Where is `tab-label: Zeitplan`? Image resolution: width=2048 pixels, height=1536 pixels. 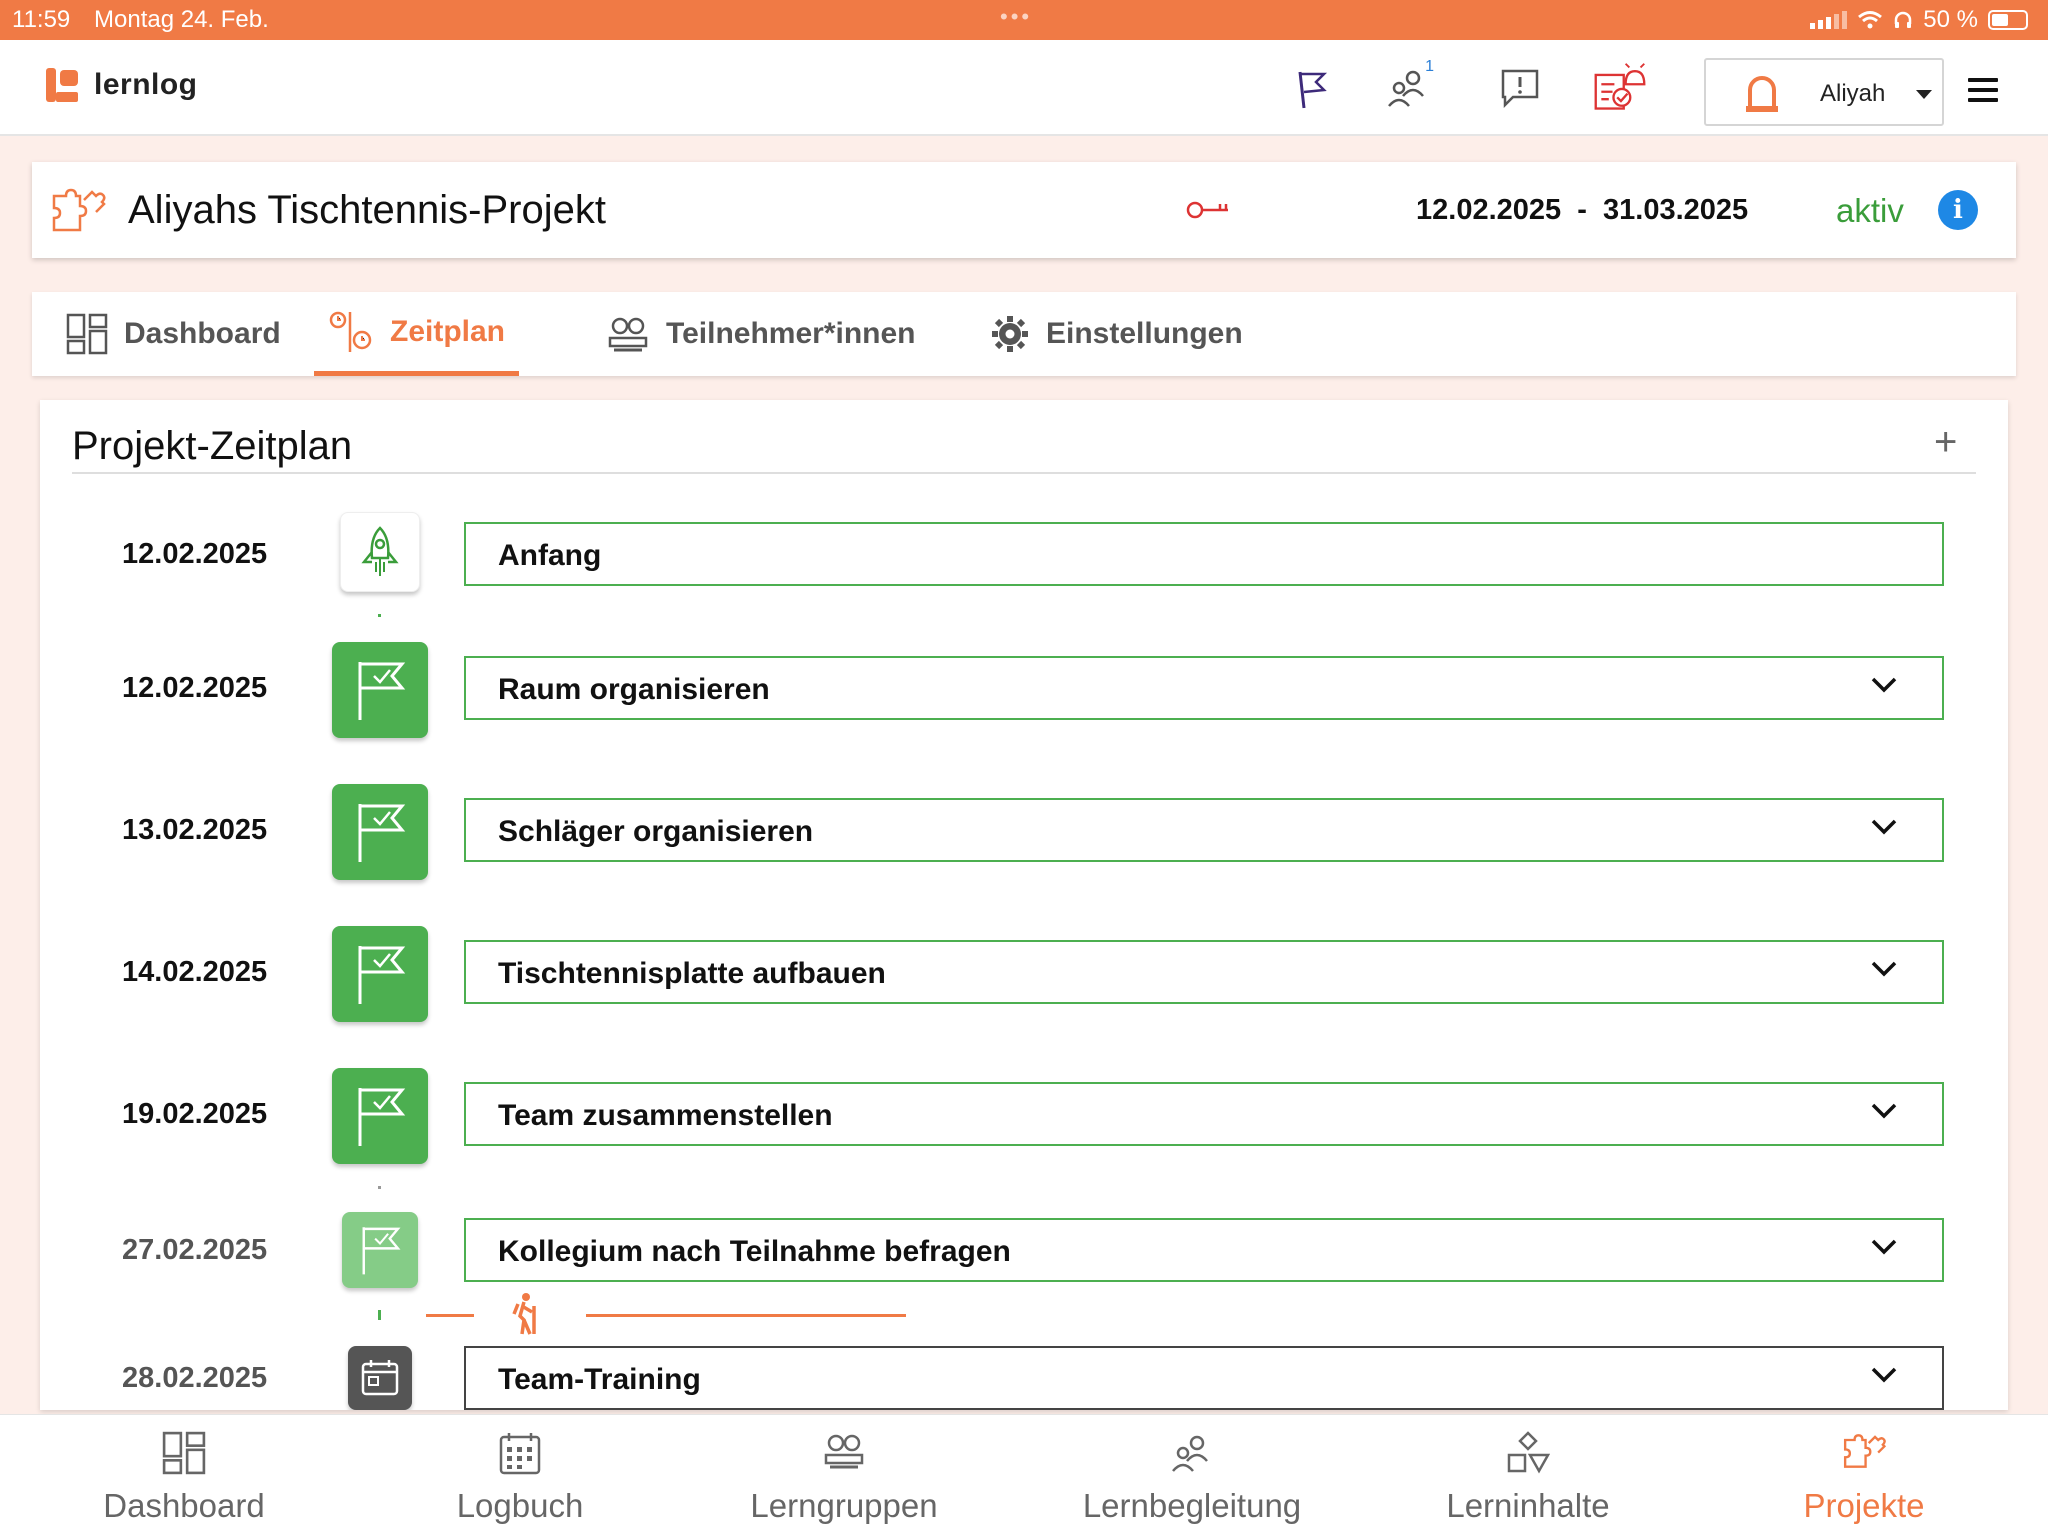
tab-label: Zeitplan is located at coordinates (448, 331).